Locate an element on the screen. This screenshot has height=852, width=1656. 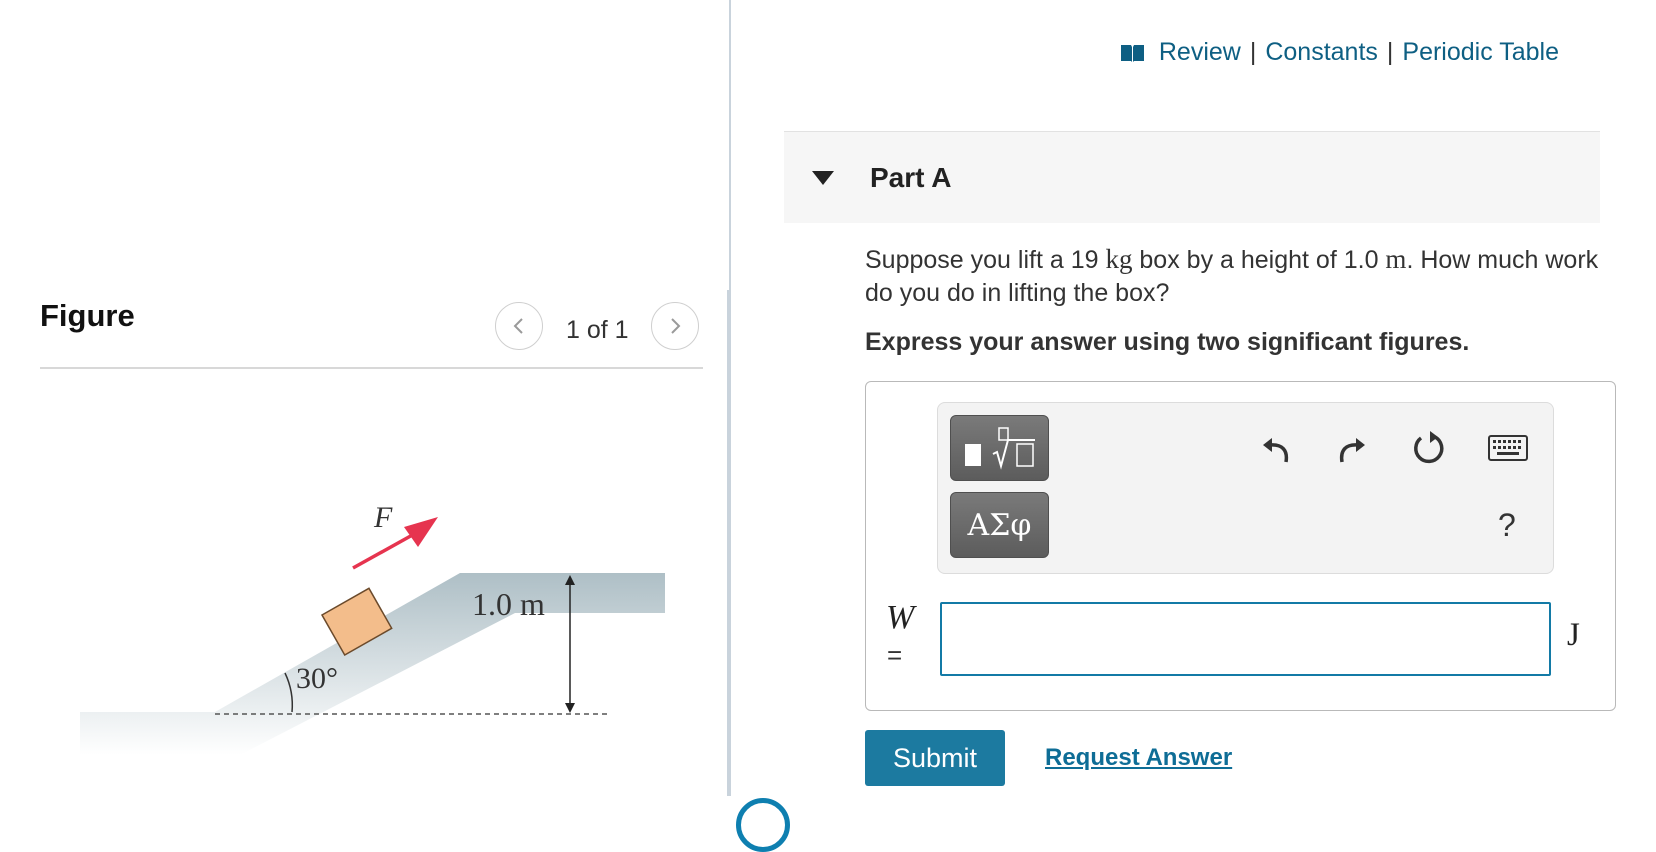
help-button: ? is located at coordinates (1507, 525).